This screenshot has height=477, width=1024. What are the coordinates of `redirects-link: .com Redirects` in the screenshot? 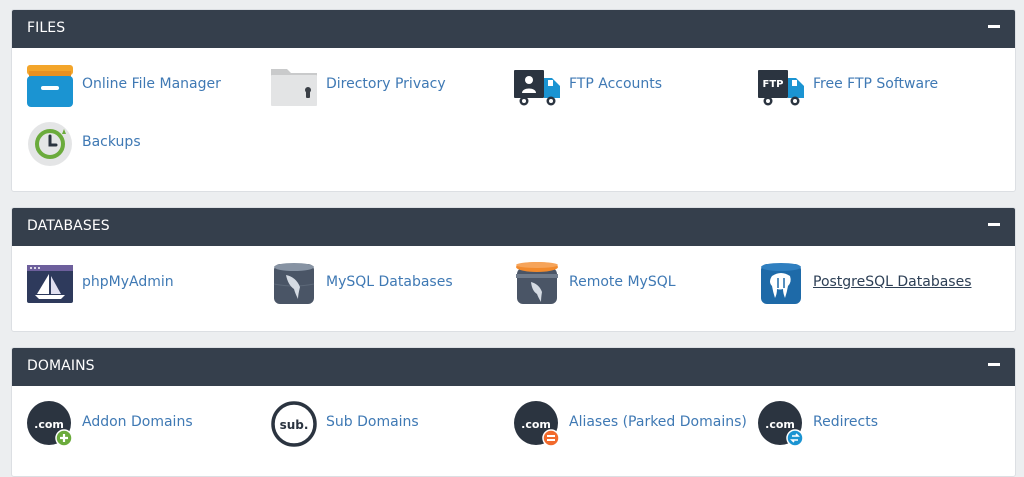 It's located at (857, 424).